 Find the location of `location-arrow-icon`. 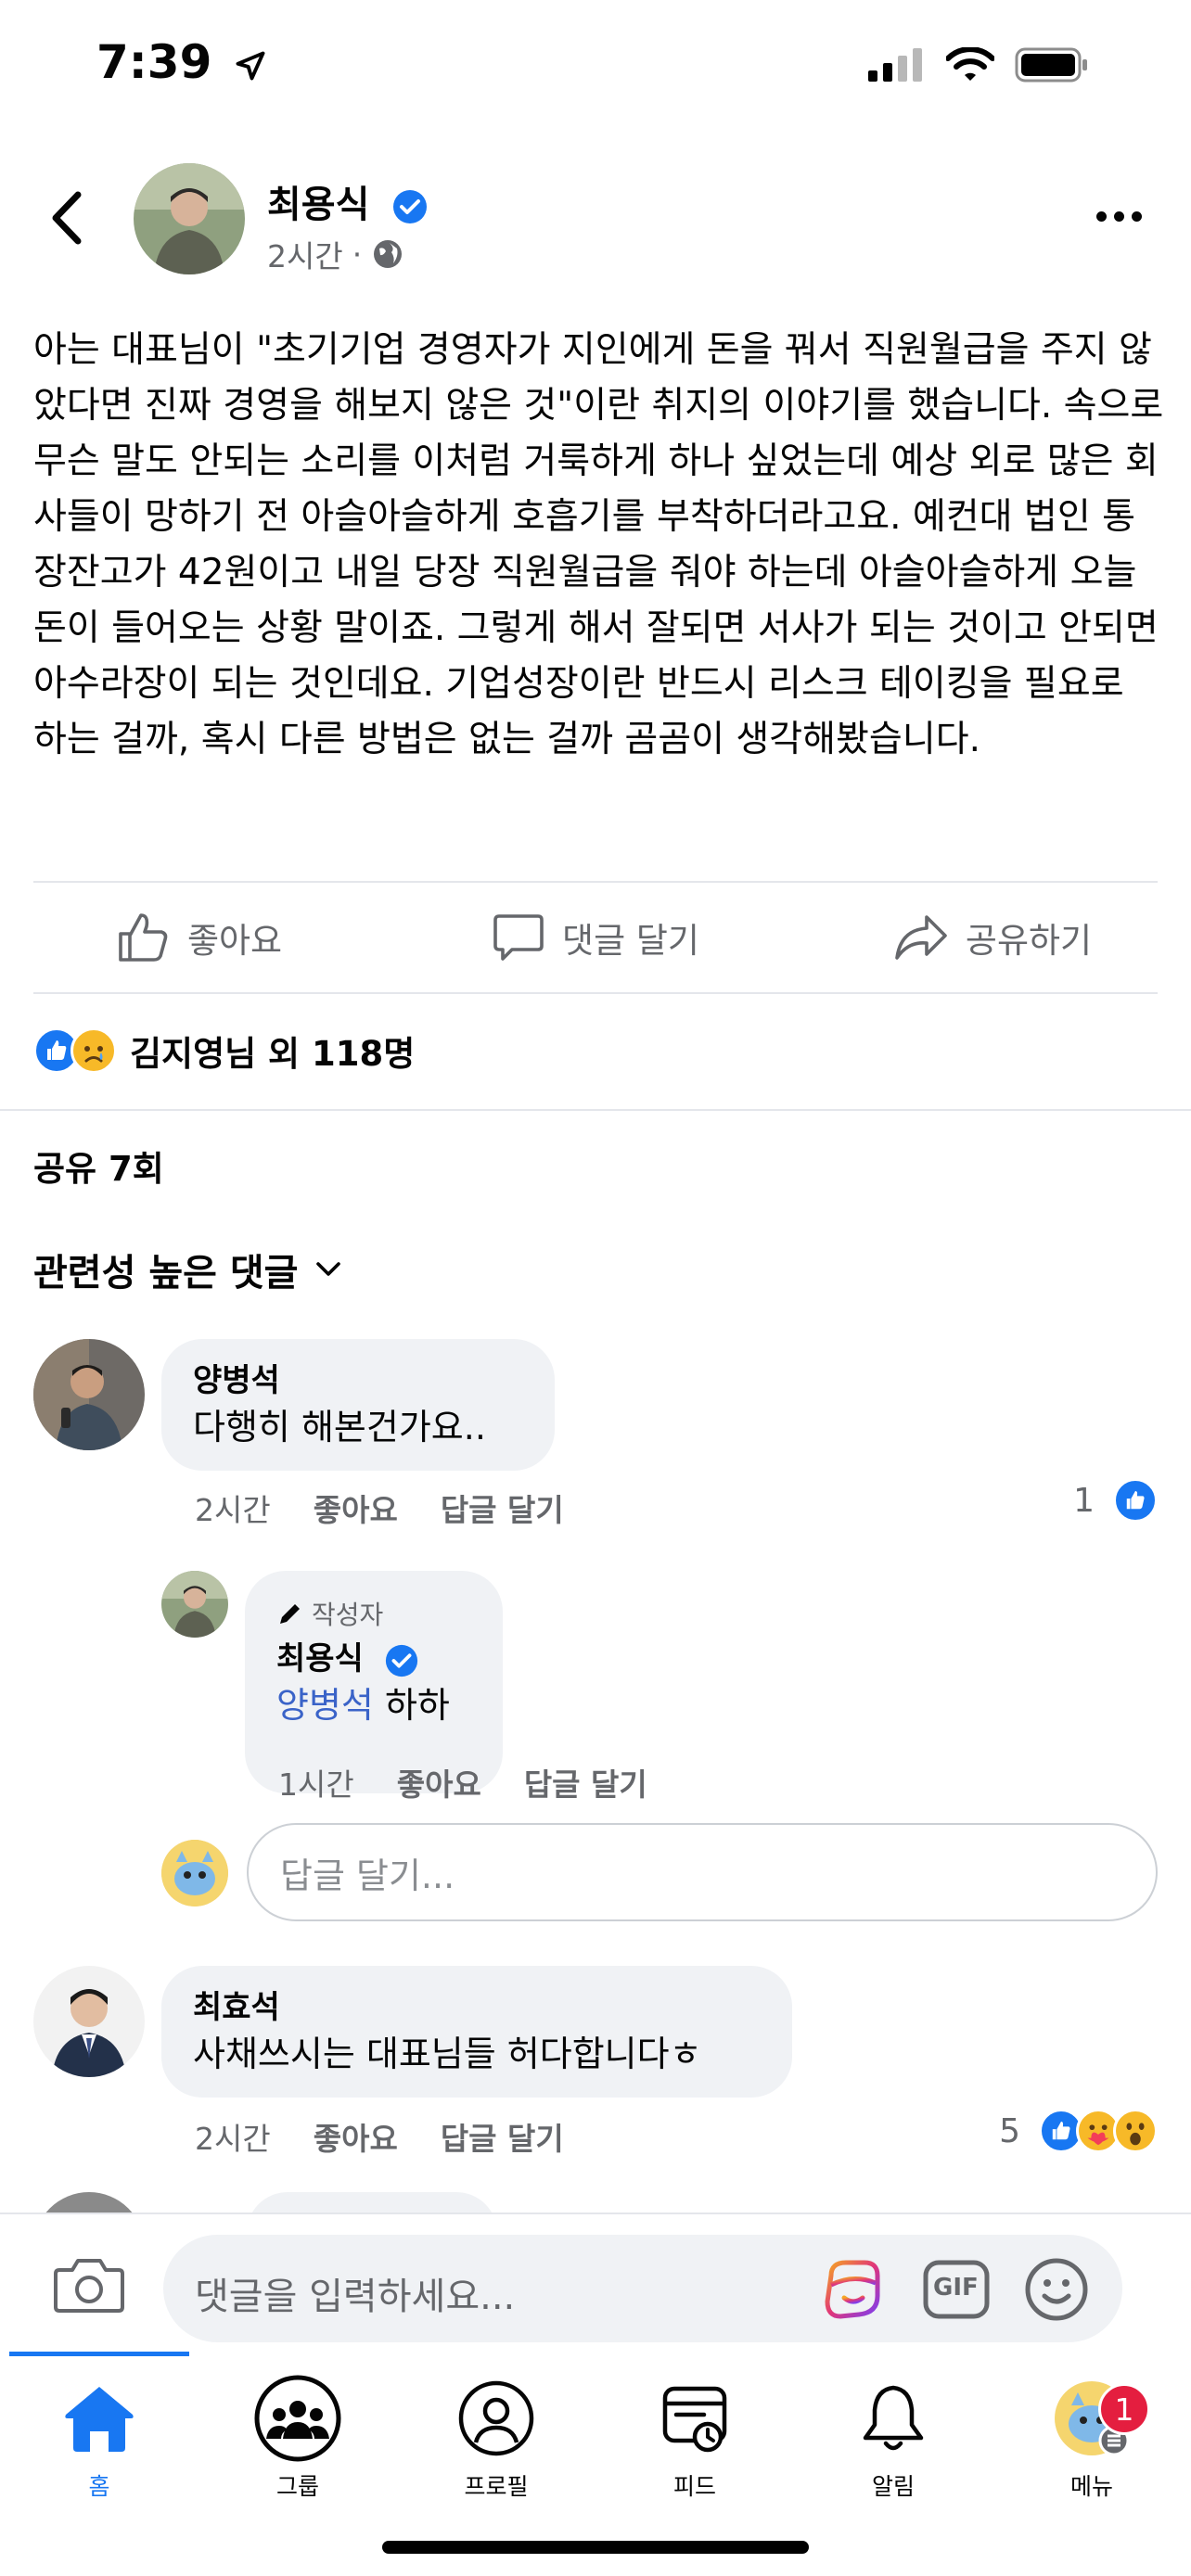

location-arrow-icon is located at coordinates (250, 66).